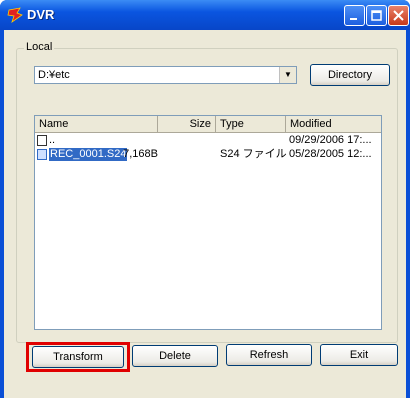 This screenshot has width=410, height=398. Describe the element at coordinates (350, 75) in the screenshot. I see `directory-button: Directory` at that location.